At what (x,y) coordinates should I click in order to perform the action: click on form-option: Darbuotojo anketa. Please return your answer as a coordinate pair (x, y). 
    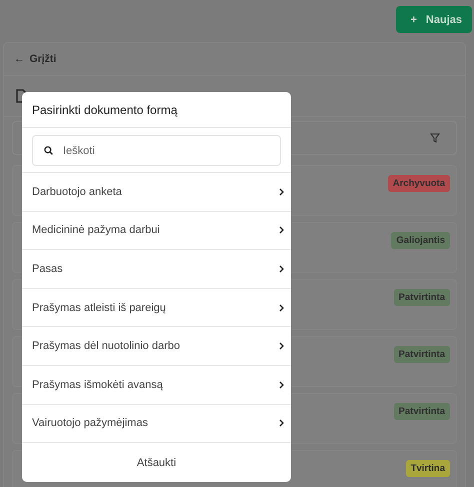
    Looking at the image, I should click on (156, 192).